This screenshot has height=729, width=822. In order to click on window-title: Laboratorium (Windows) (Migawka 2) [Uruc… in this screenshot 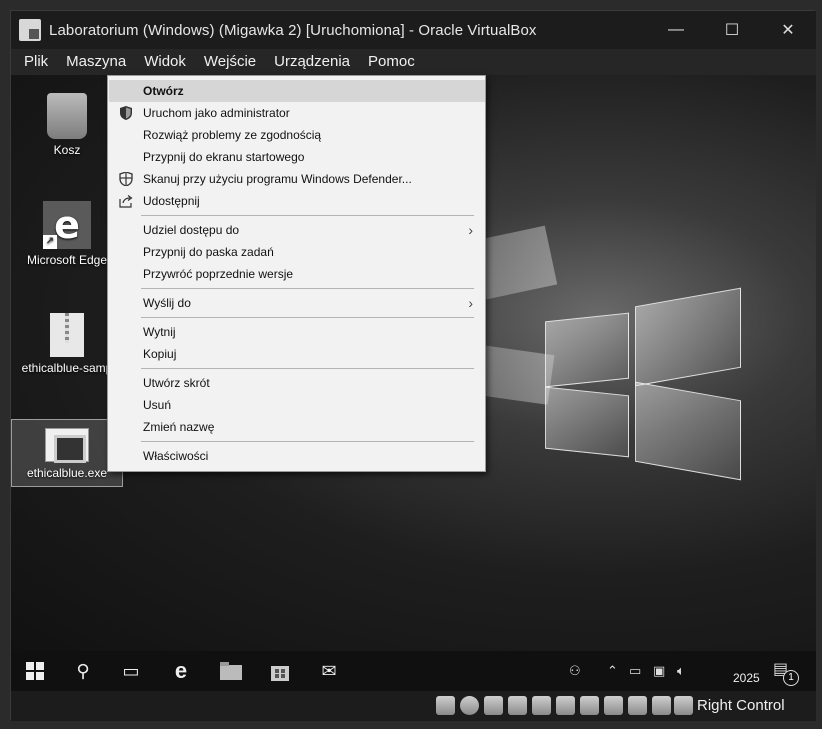, I will do `click(293, 30)`.